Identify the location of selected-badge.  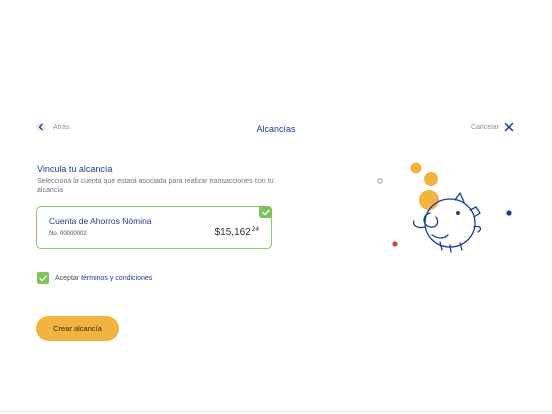
(265, 212).